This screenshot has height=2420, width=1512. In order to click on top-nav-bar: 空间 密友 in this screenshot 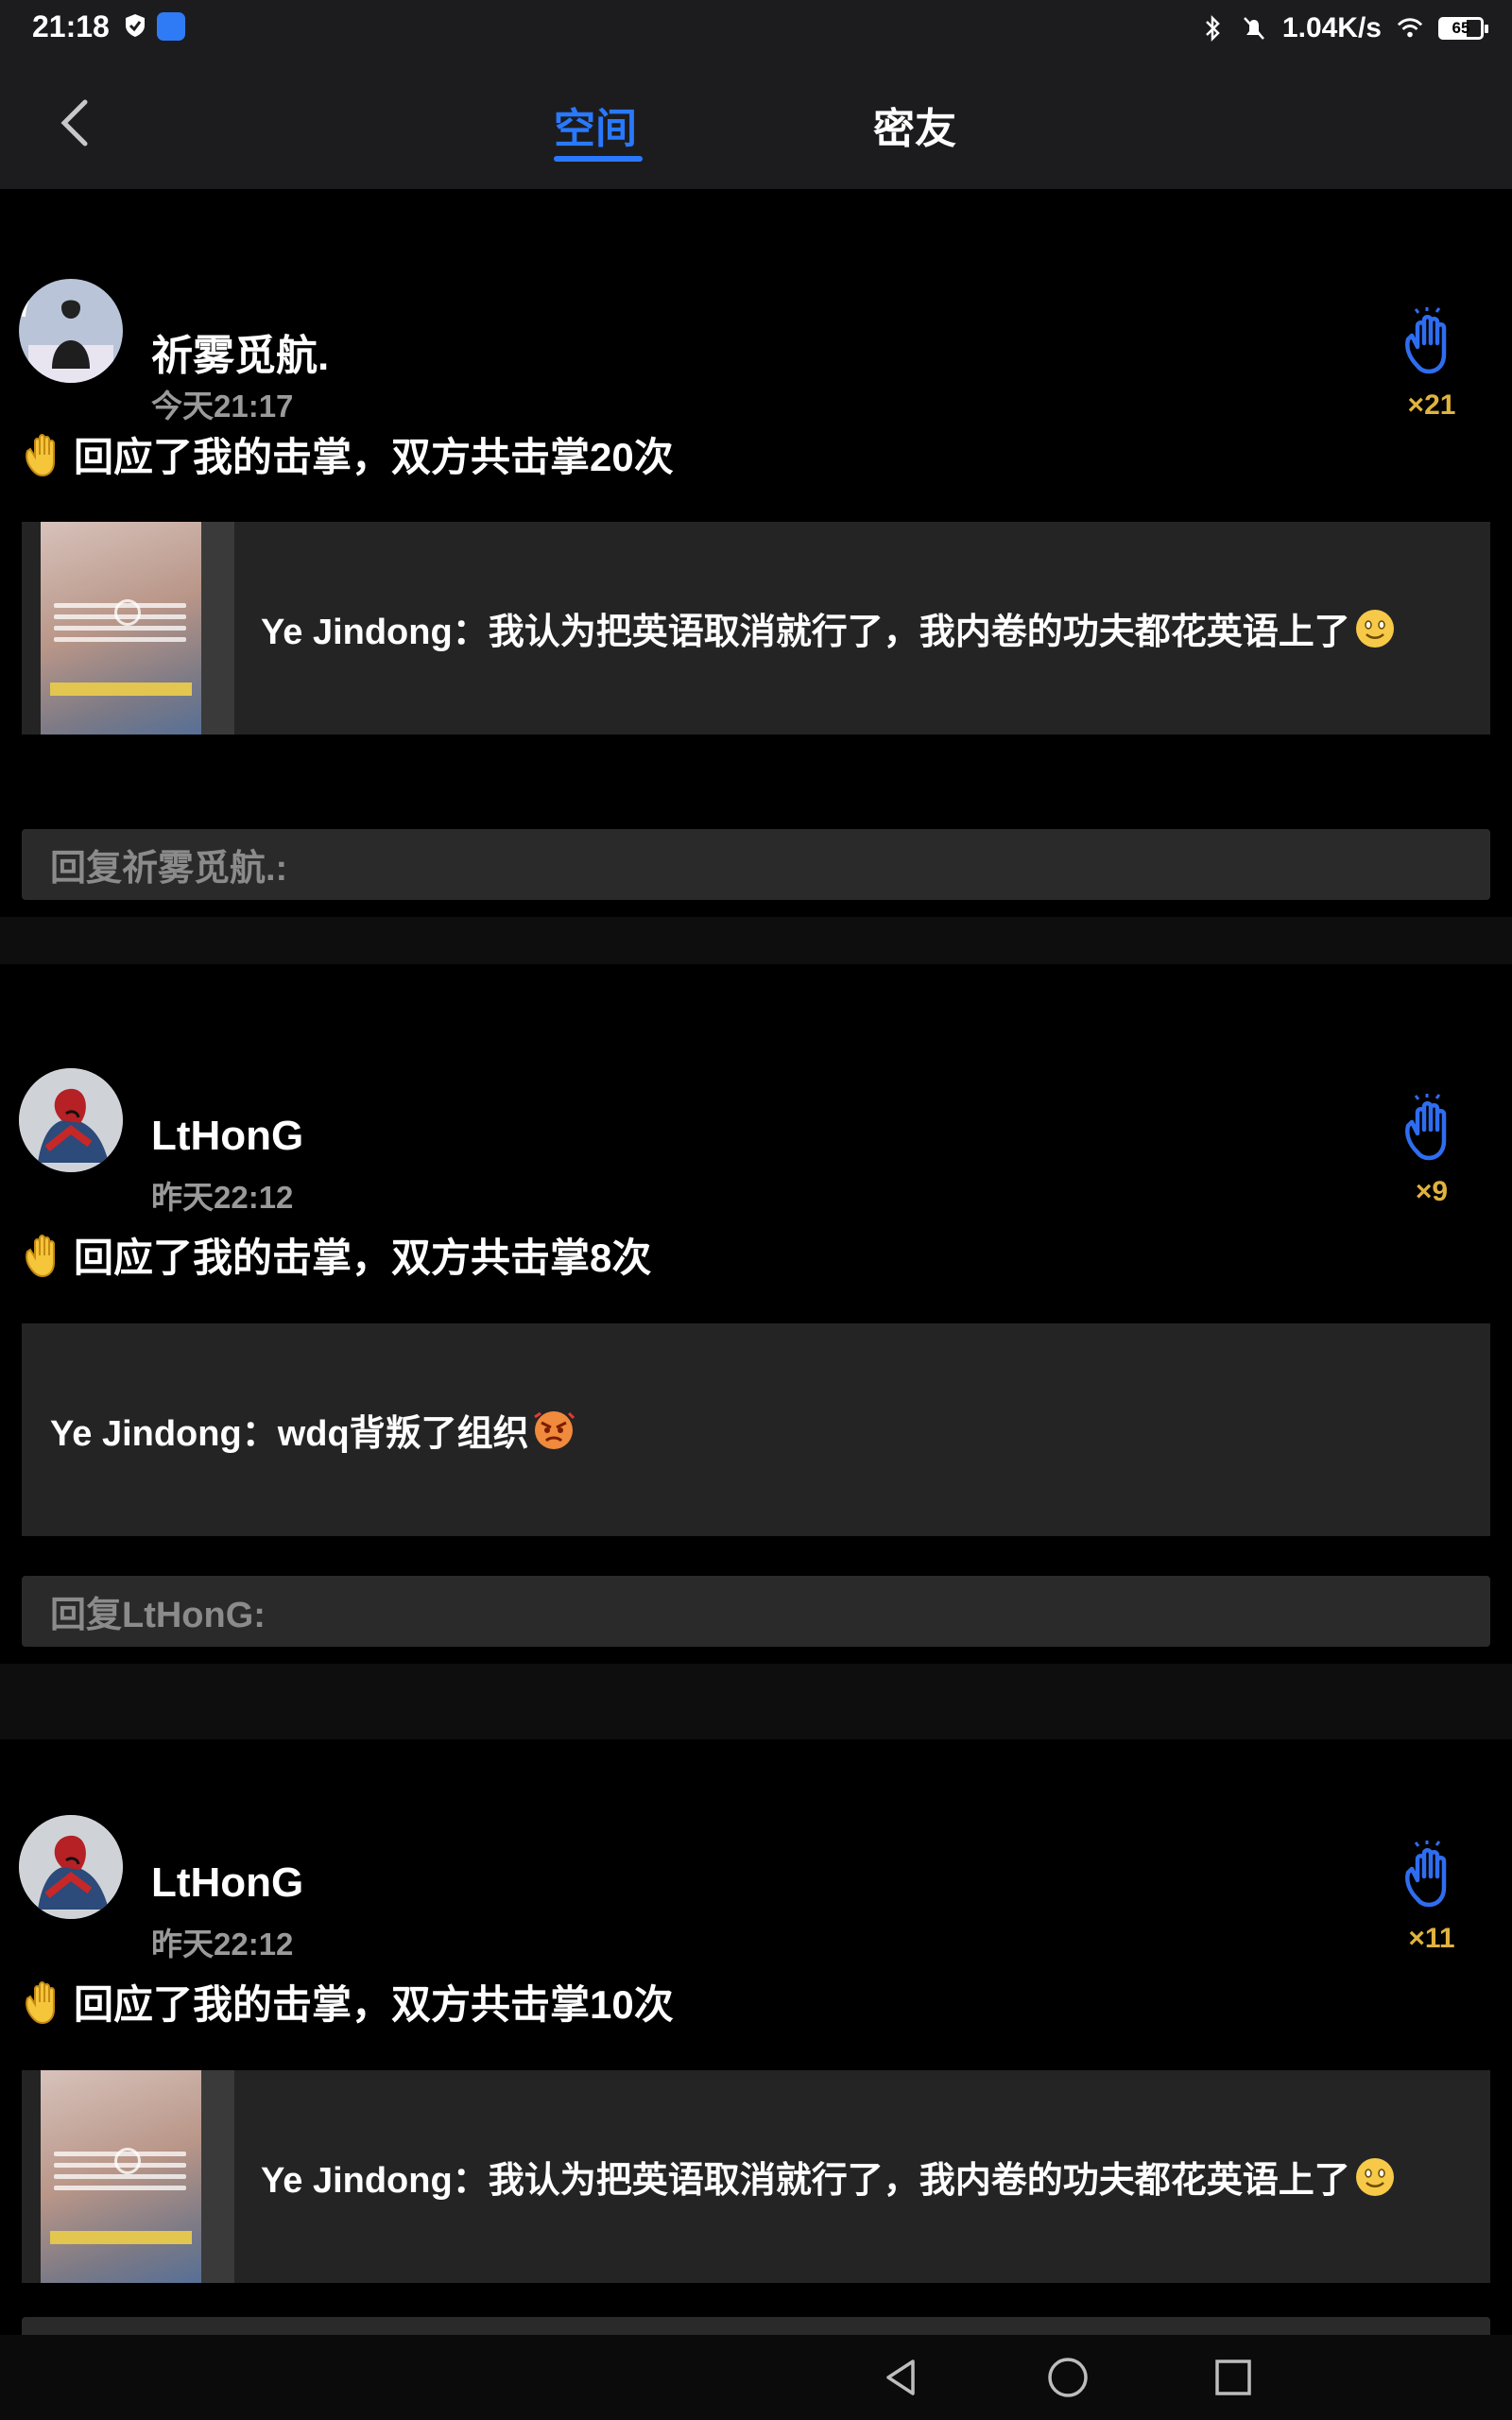, I will do `click(756, 123)`.